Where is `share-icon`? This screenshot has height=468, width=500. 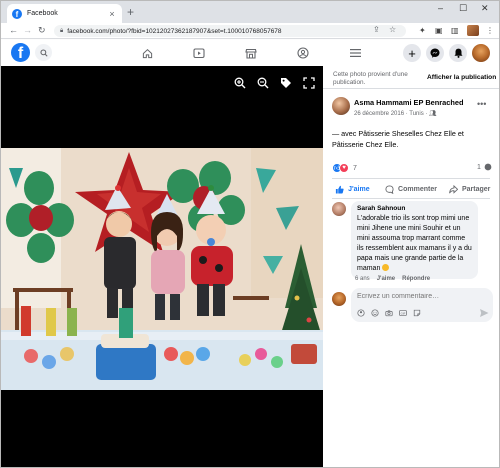
share-icon is located at coordinates (453, 189).